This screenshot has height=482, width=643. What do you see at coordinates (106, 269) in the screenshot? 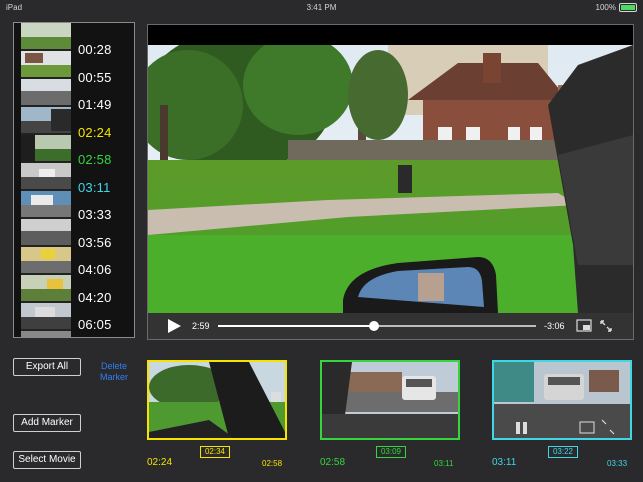
I see `marker-time-item: 04:06` at bounding box center [106, 269].